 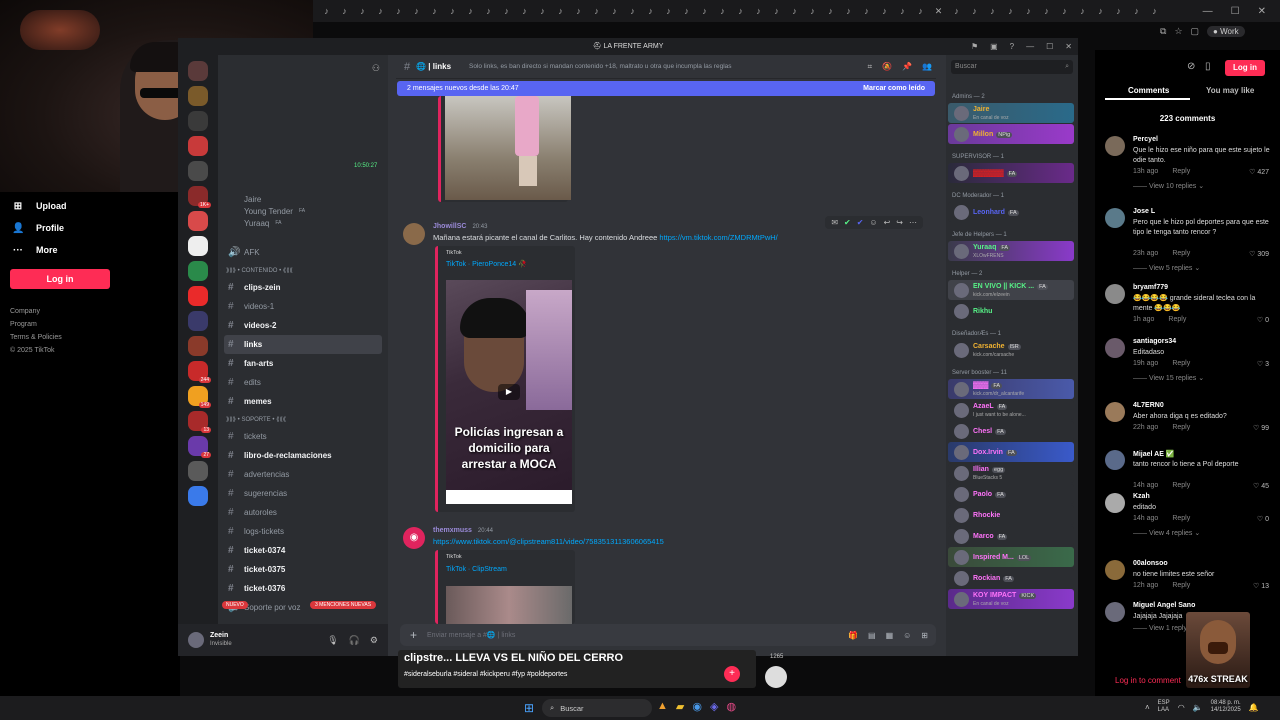 What do you see at coordinates (1011, 452) in the screenshot?
I see `member-item: Dox.Irvin FA` at bounding box center [1011, 452].